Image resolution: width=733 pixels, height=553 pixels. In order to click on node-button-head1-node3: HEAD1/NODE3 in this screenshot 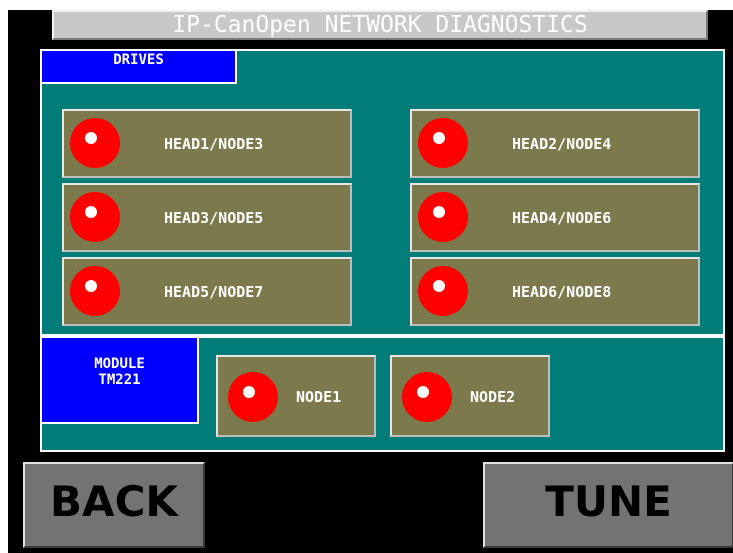, I will do `click(207, 143)`.